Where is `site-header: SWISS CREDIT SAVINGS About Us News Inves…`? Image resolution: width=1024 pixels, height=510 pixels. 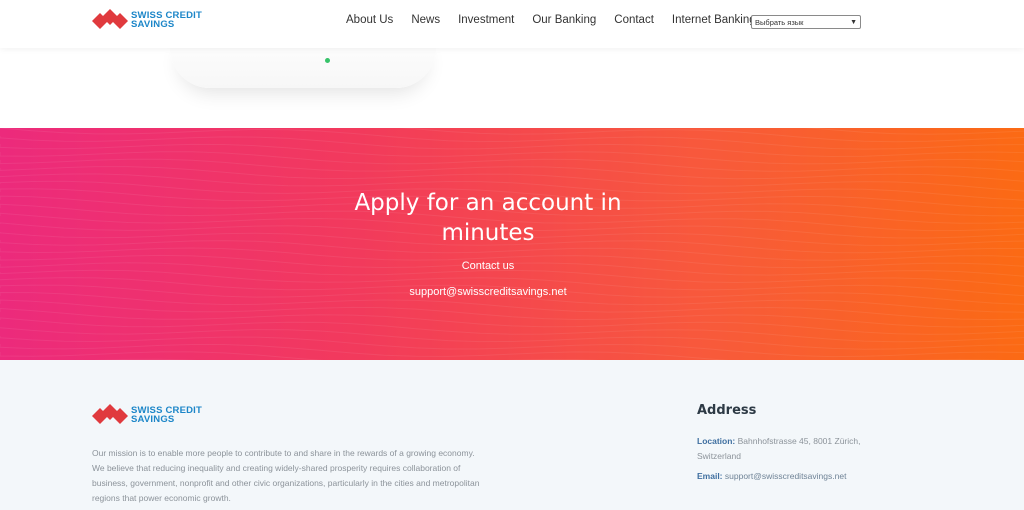 site-header: SWISS CREDIT SAVINGS About Us News Inves… is located at coordinates (512, 24).